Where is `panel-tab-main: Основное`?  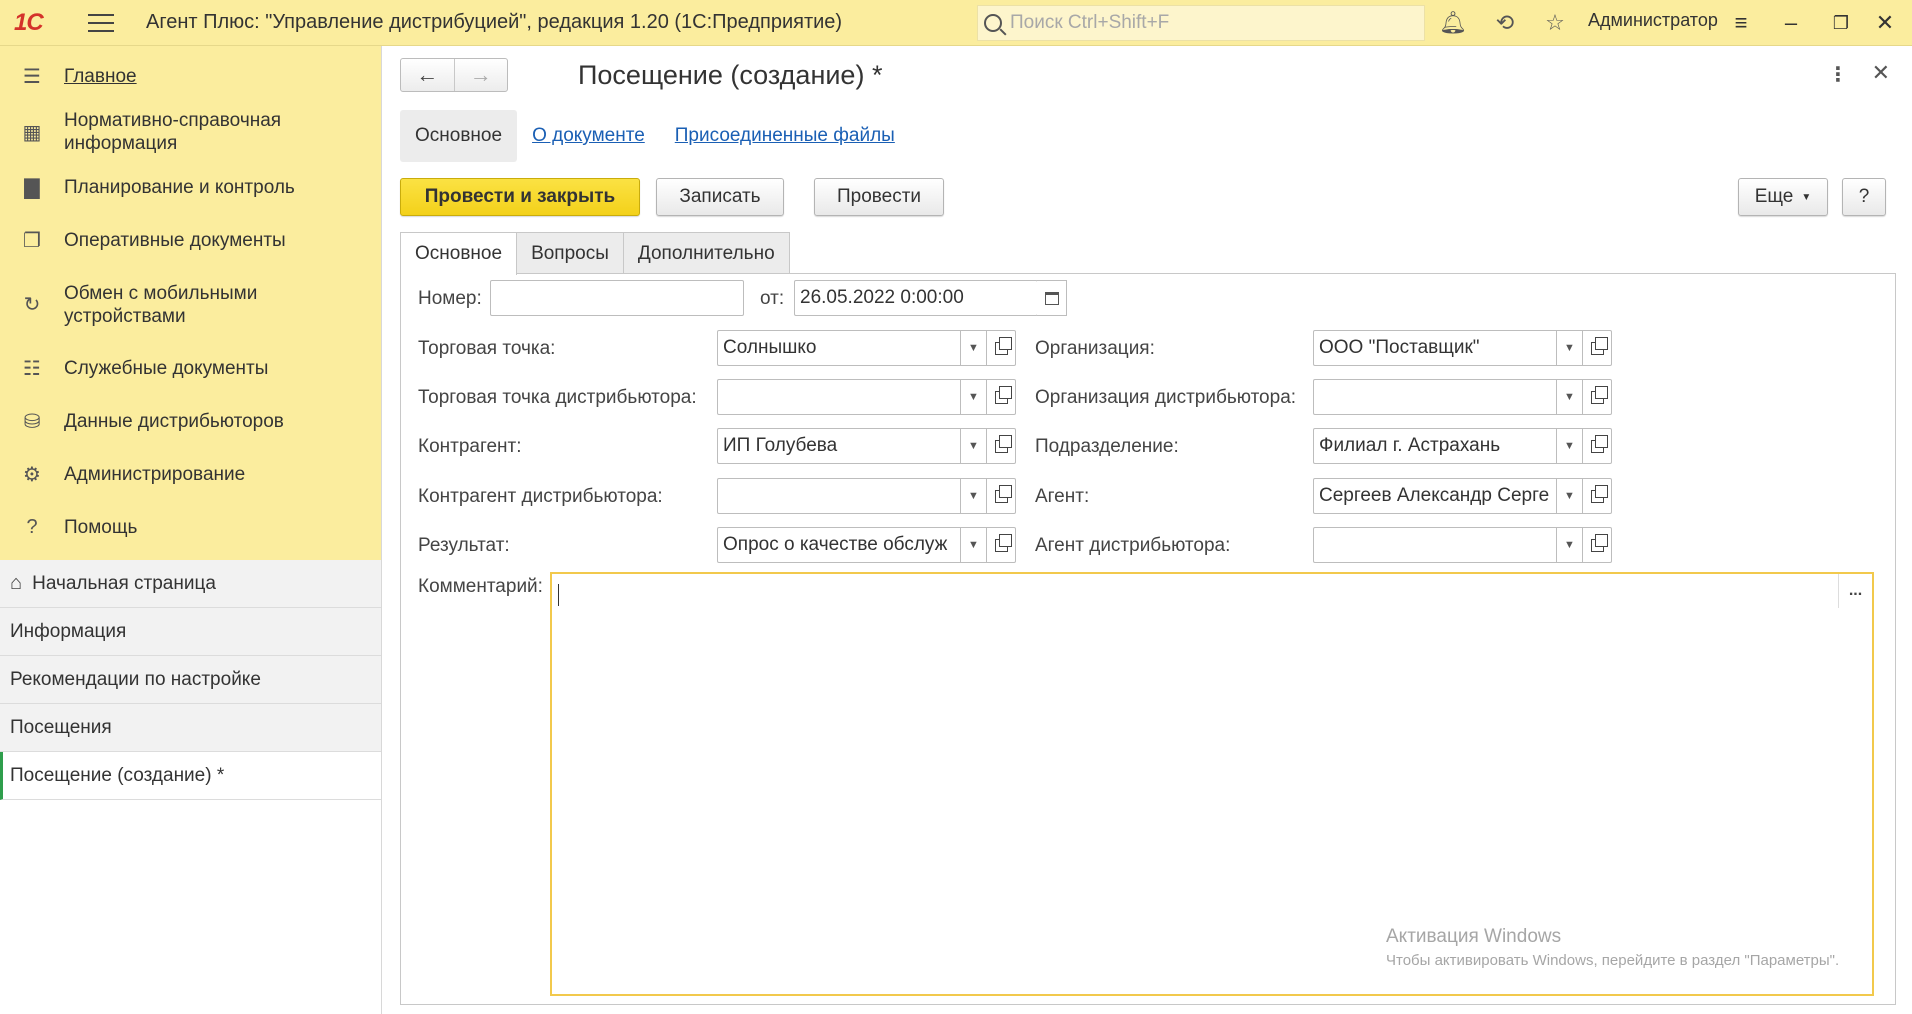 panel-tab-main: Основное is located at coordinates (459, 136).